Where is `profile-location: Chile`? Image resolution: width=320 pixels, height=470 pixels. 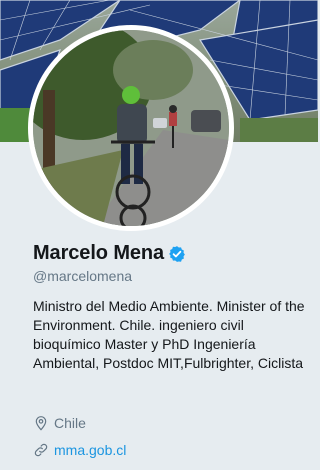 profile-location: Chile is located at coordinates (59, 423).